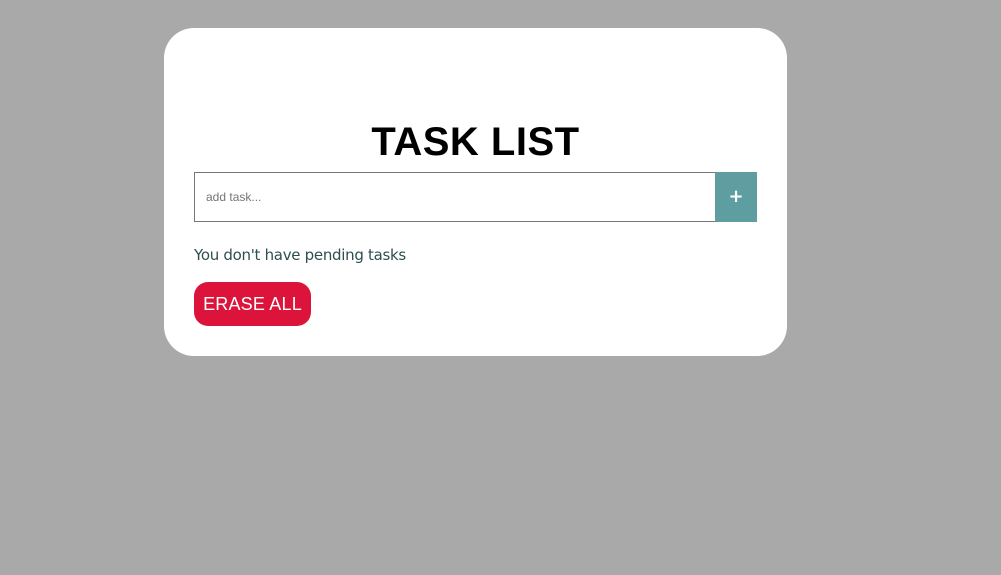  What do you see at coordinates (300, 255) in the screenshot?
I see `empty-tasks-message: You don't have pending tasks` at bounding box center [300, 255].